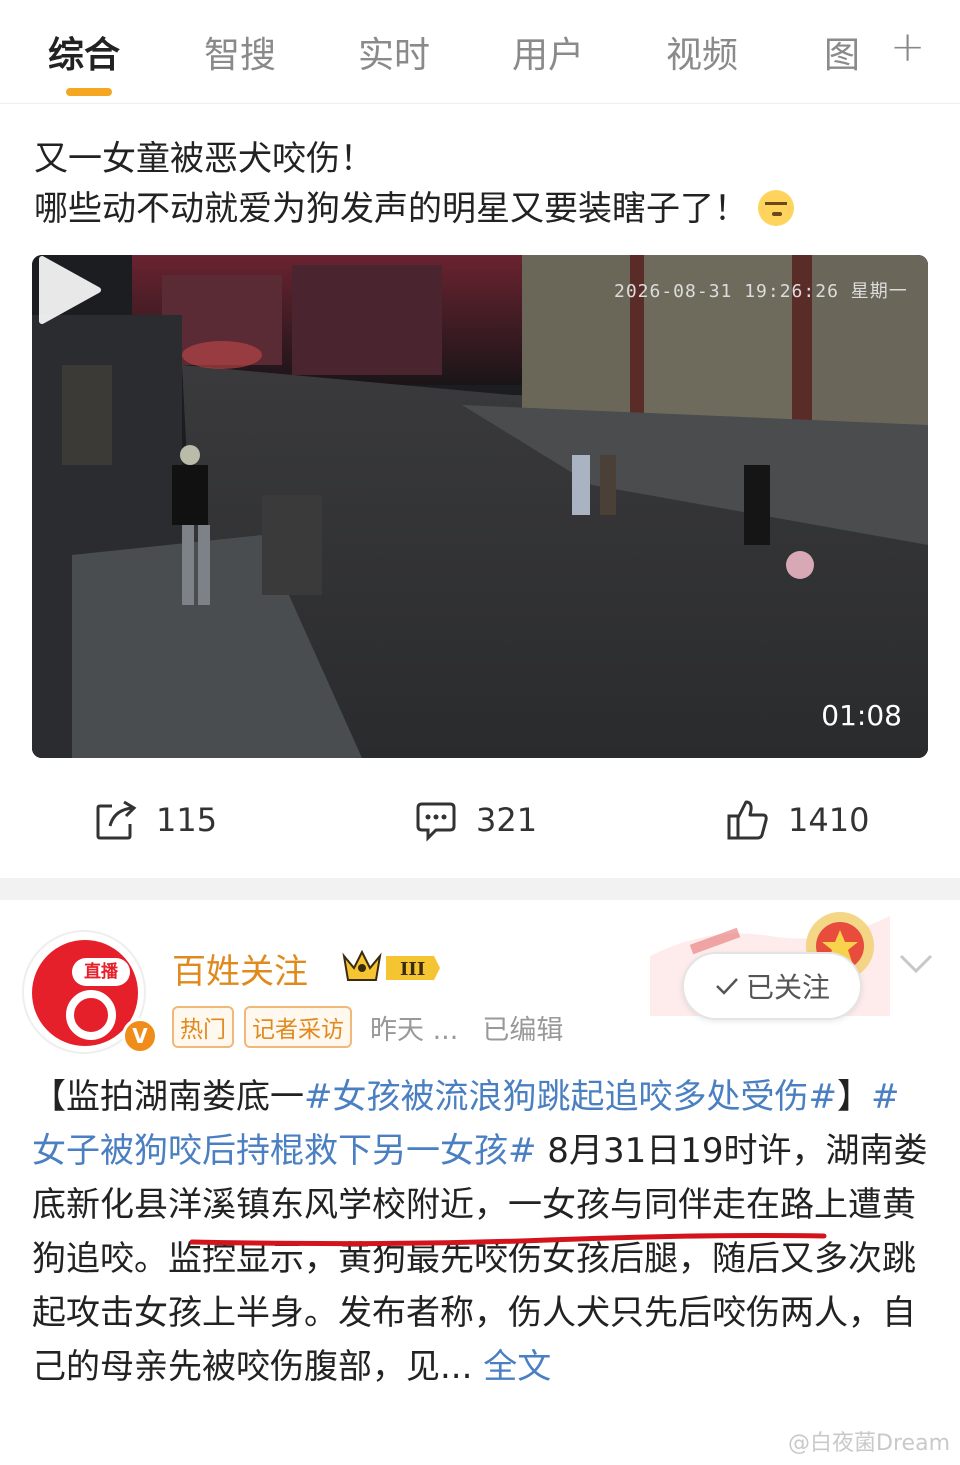 The image size is (960, 1465). What do you see at coordinates (511, 1367) in the screenshot?
I see `read-more-link: 全文` at bounding box center [511, 1367].